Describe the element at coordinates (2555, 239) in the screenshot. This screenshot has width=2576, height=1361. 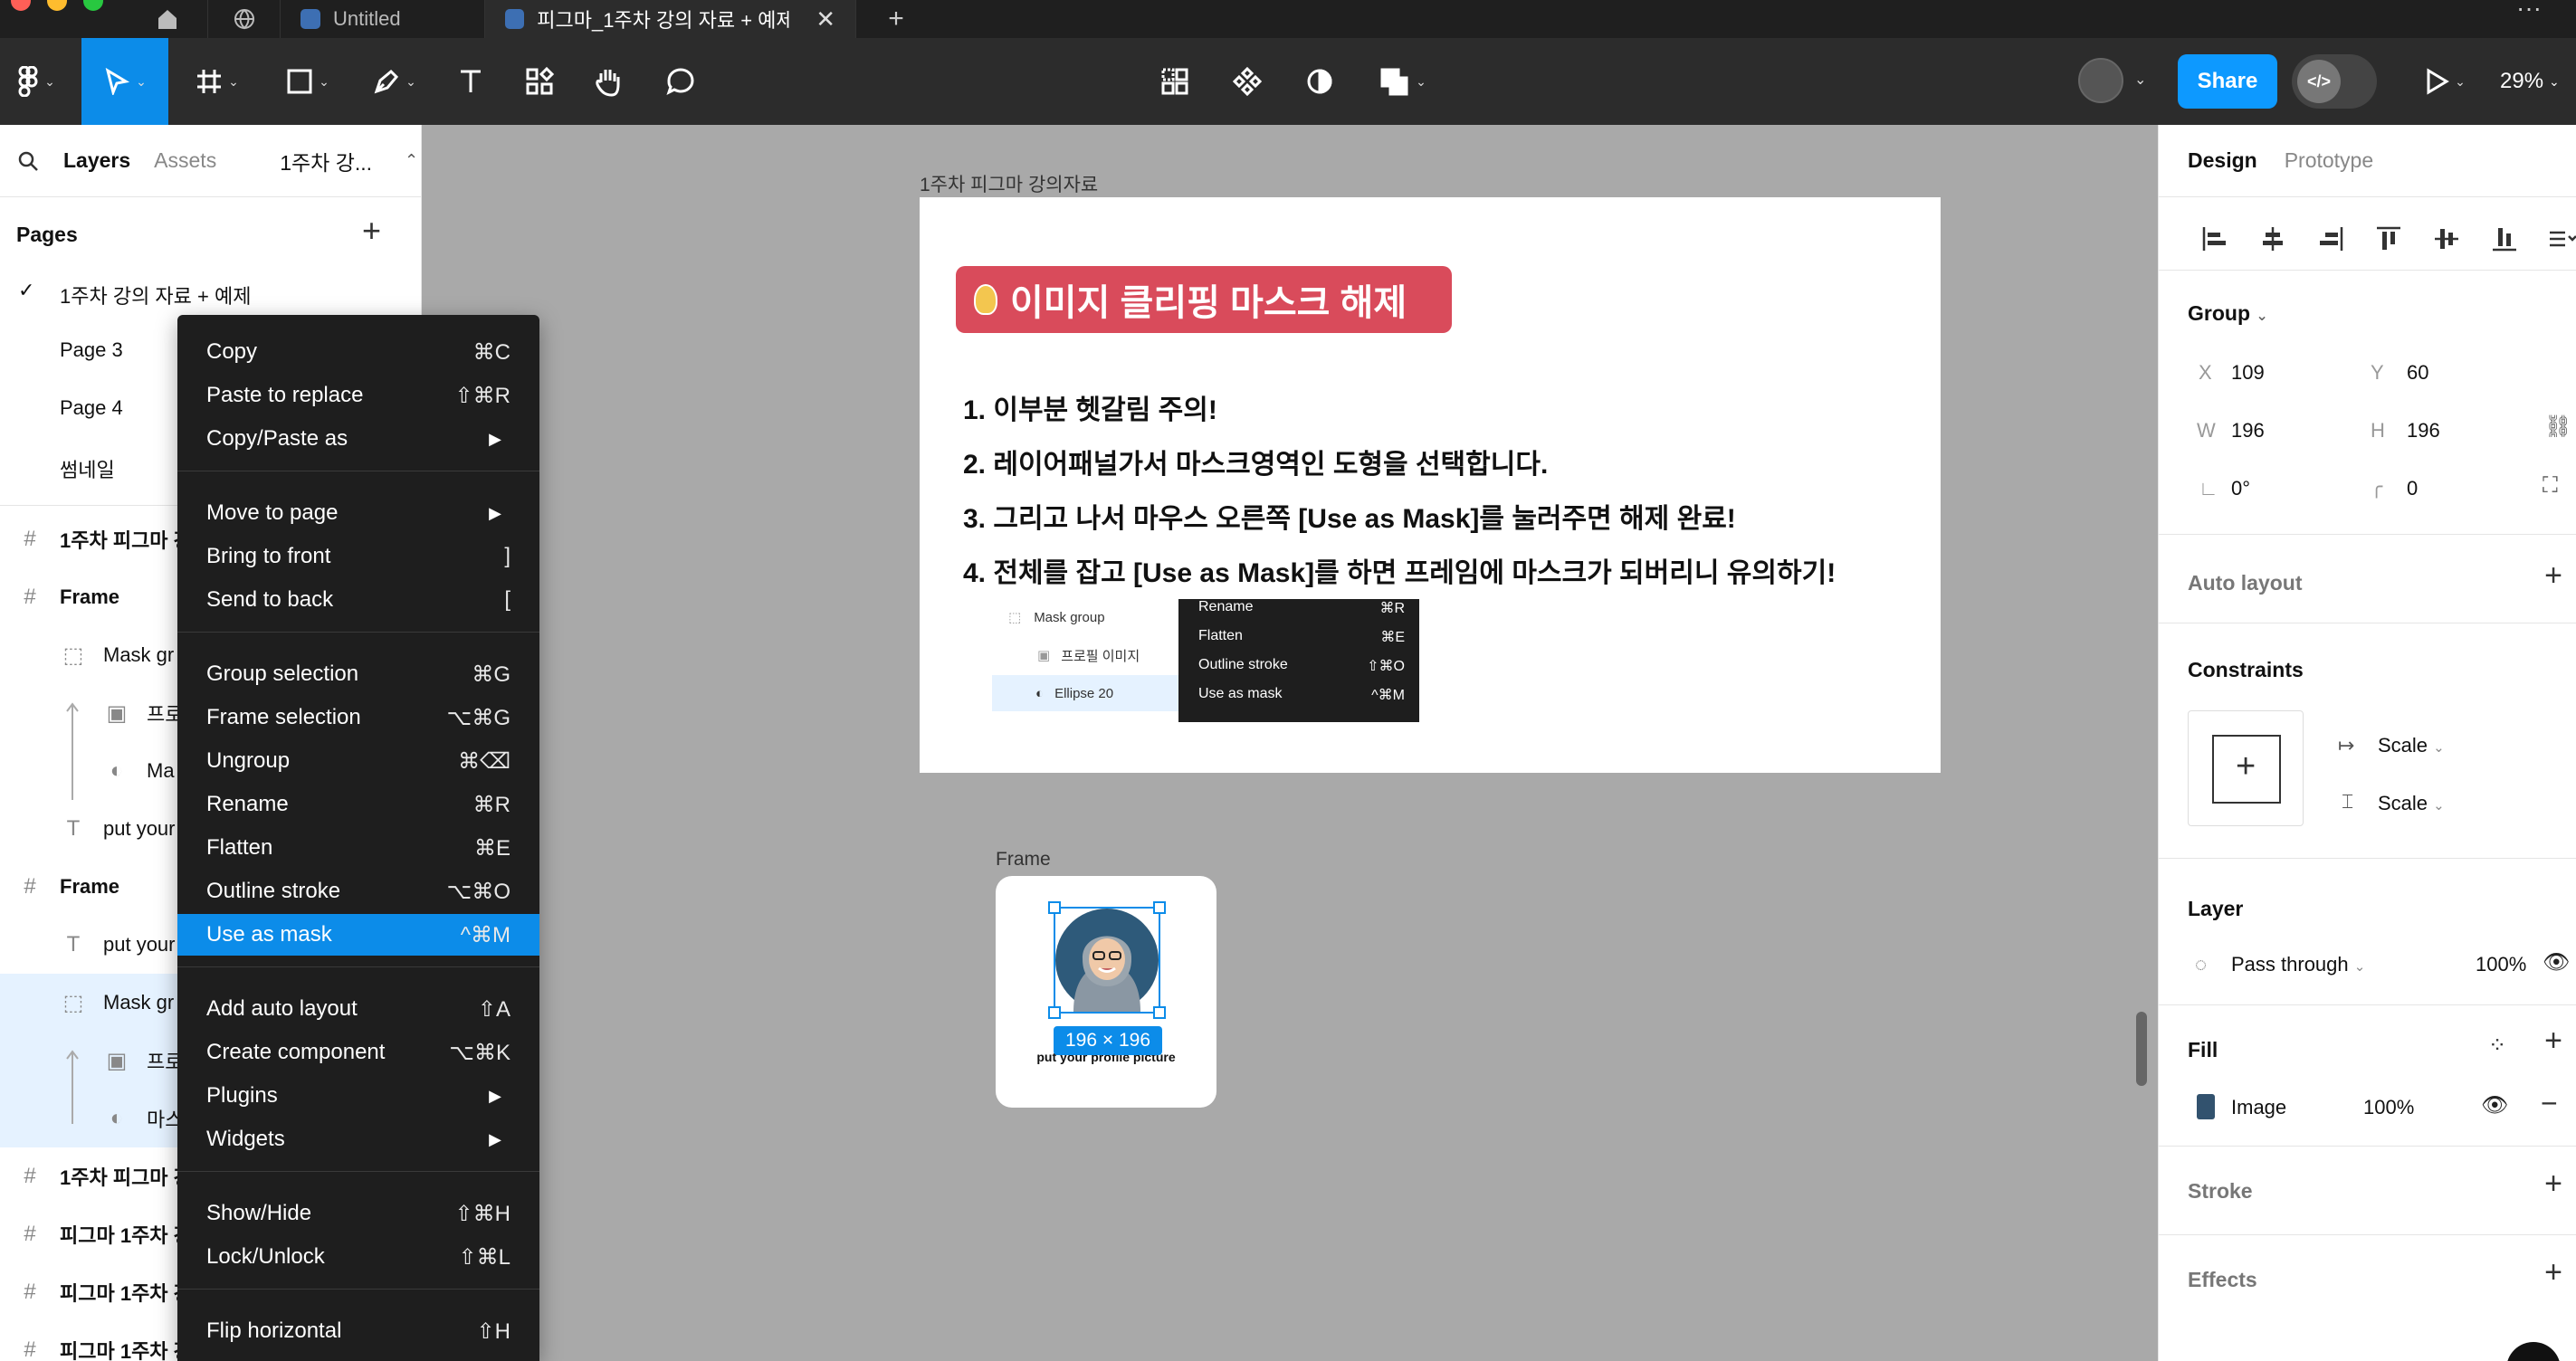
I see `distribute-icon` at that location.